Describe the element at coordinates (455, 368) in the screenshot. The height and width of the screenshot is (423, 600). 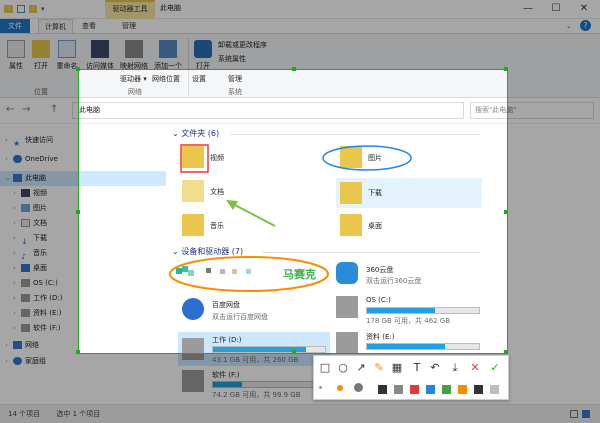
I see `save-tool-icon: ⤓` at that location.